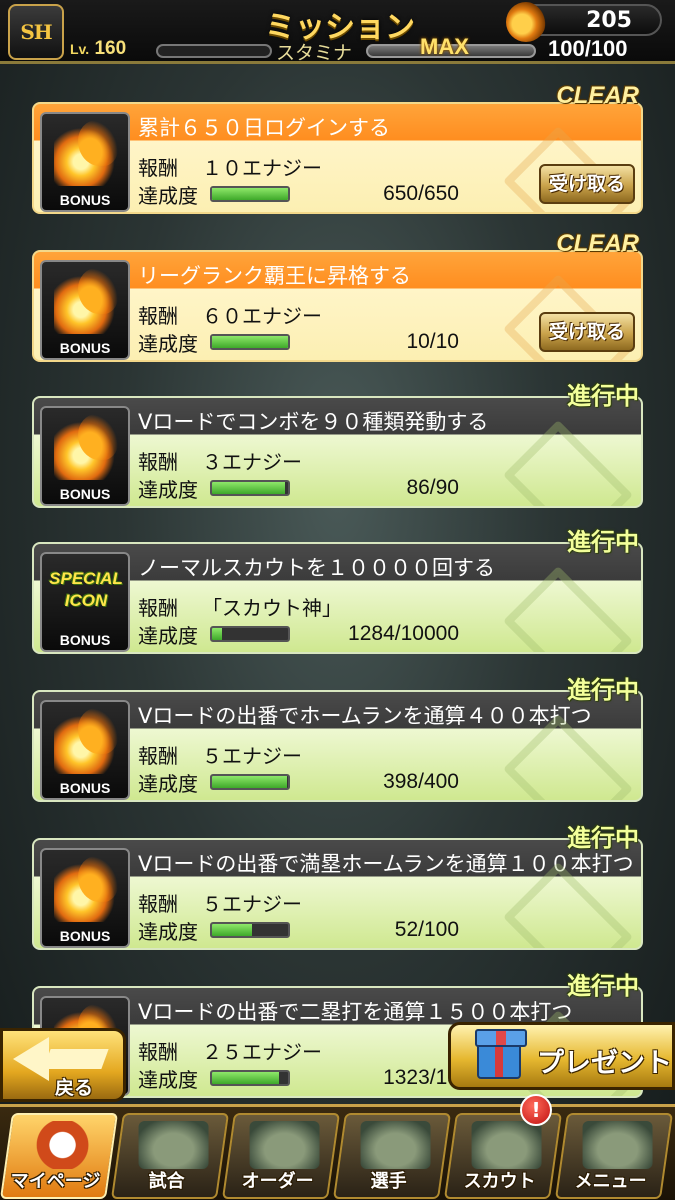 Image resolution: width=675 pixels, height=1200 pixels. What do you see at coordinates (421, 193) in the screenshot?
I see `progress-value: 650/650` at bounding box center [421, 193].